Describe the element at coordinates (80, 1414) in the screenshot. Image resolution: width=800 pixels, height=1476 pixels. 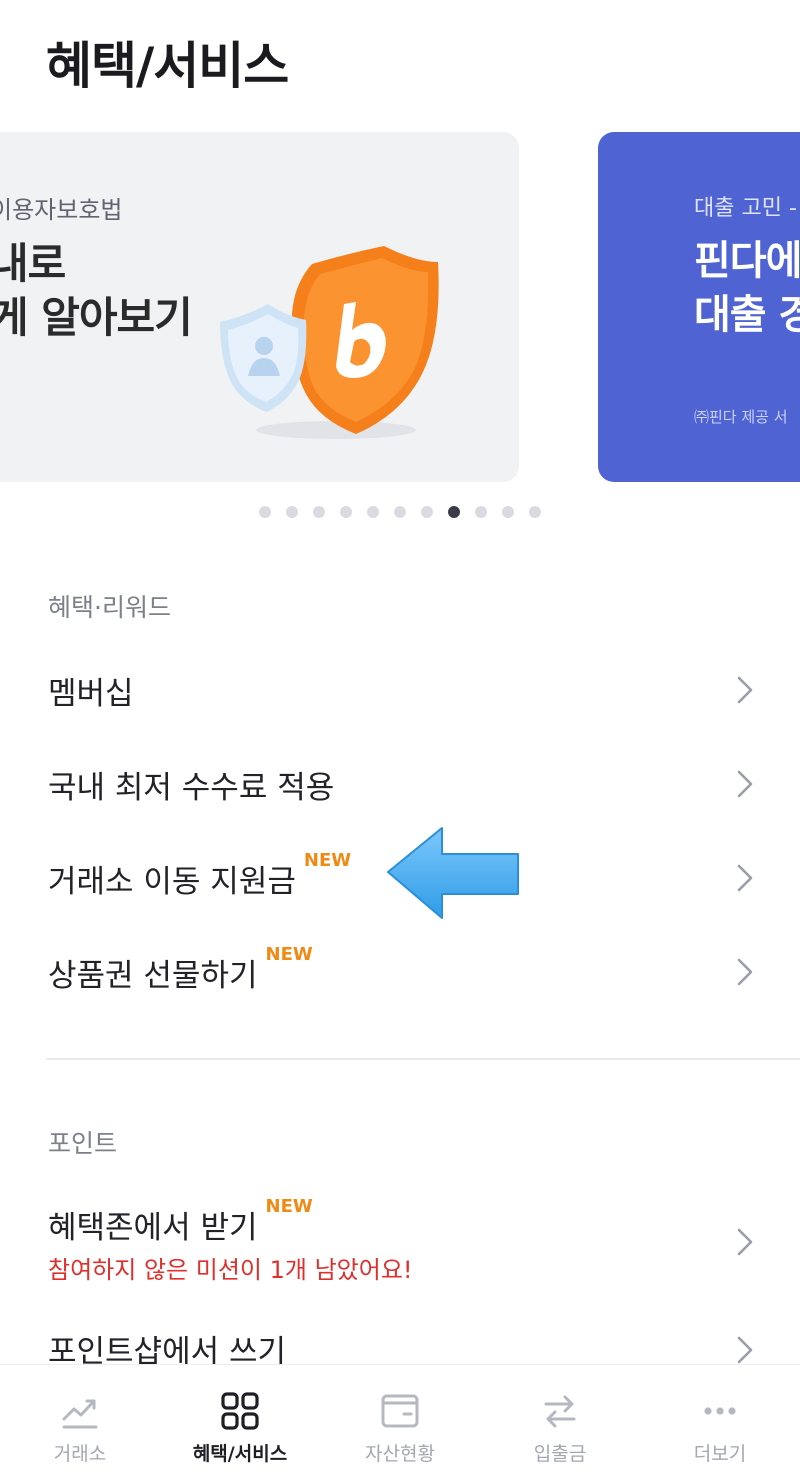
I see `chart-trend-icon` at that location.